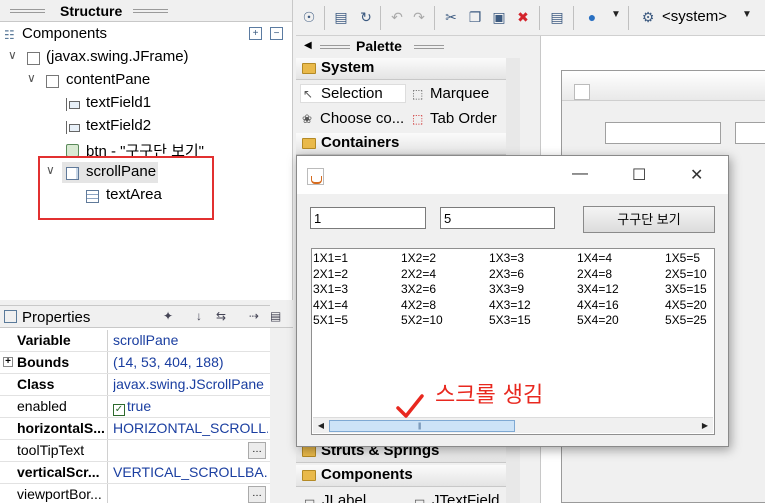  What do you see at coordinates (344, 497) in the screenshot?
I see `item-label: JLabel` at bounding box center [344, 497].